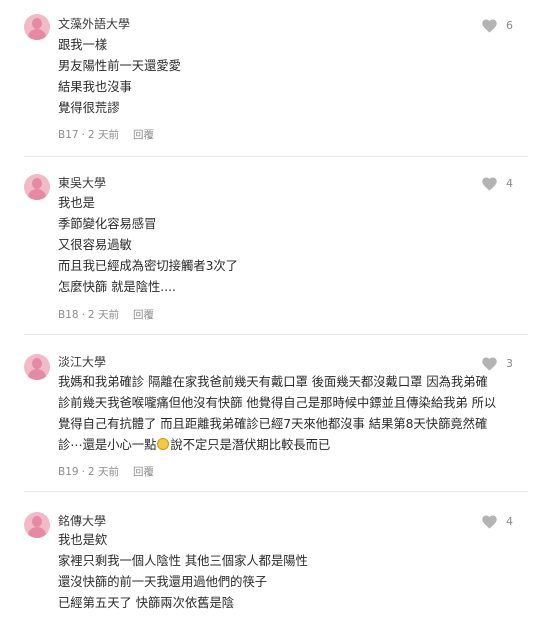  Describe the element at coordinates (83, 540) in the screenshot. I see `comment-line: 我也是欸` at that location.